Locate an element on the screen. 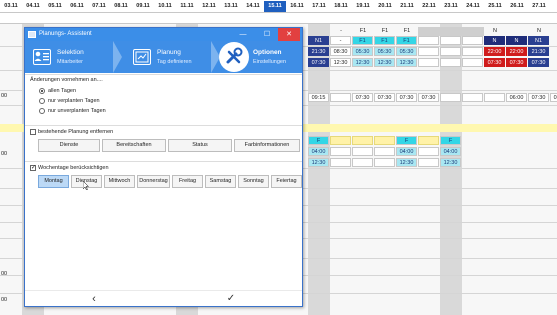  radio-all-days is located at coordinates (42, 91).